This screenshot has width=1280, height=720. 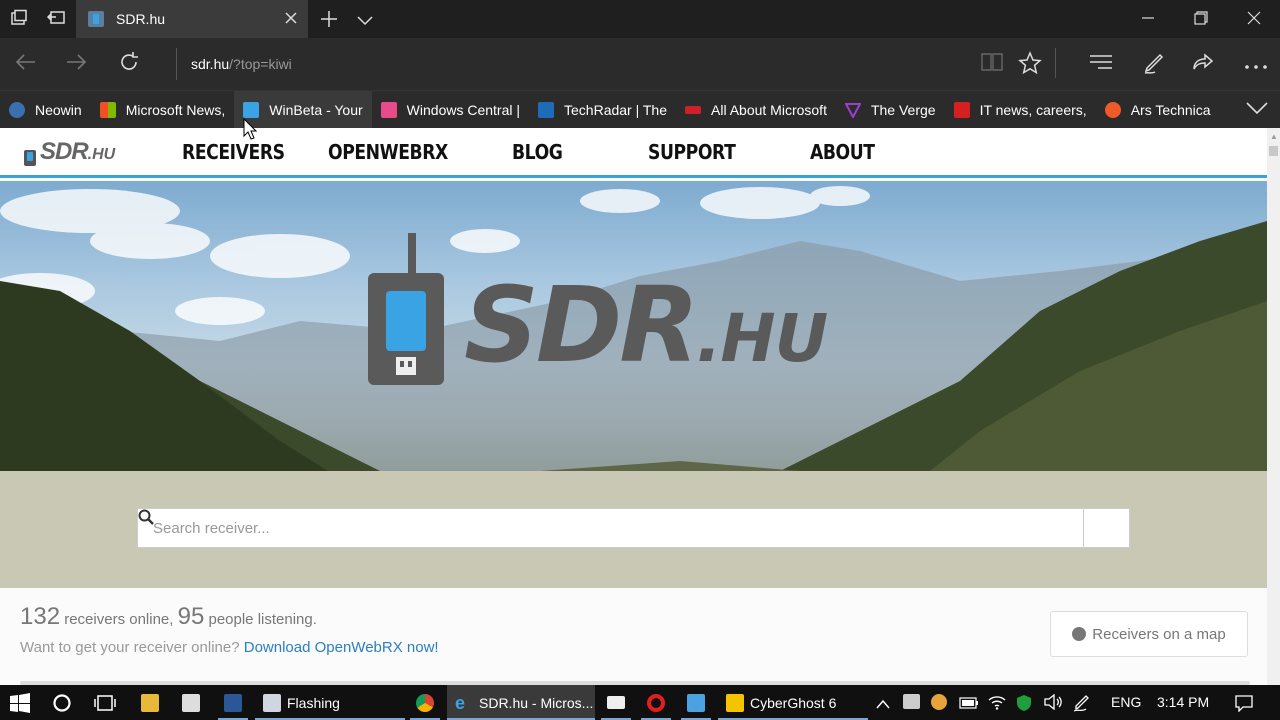 I want to click on search-box, so click(x=633, y=528).